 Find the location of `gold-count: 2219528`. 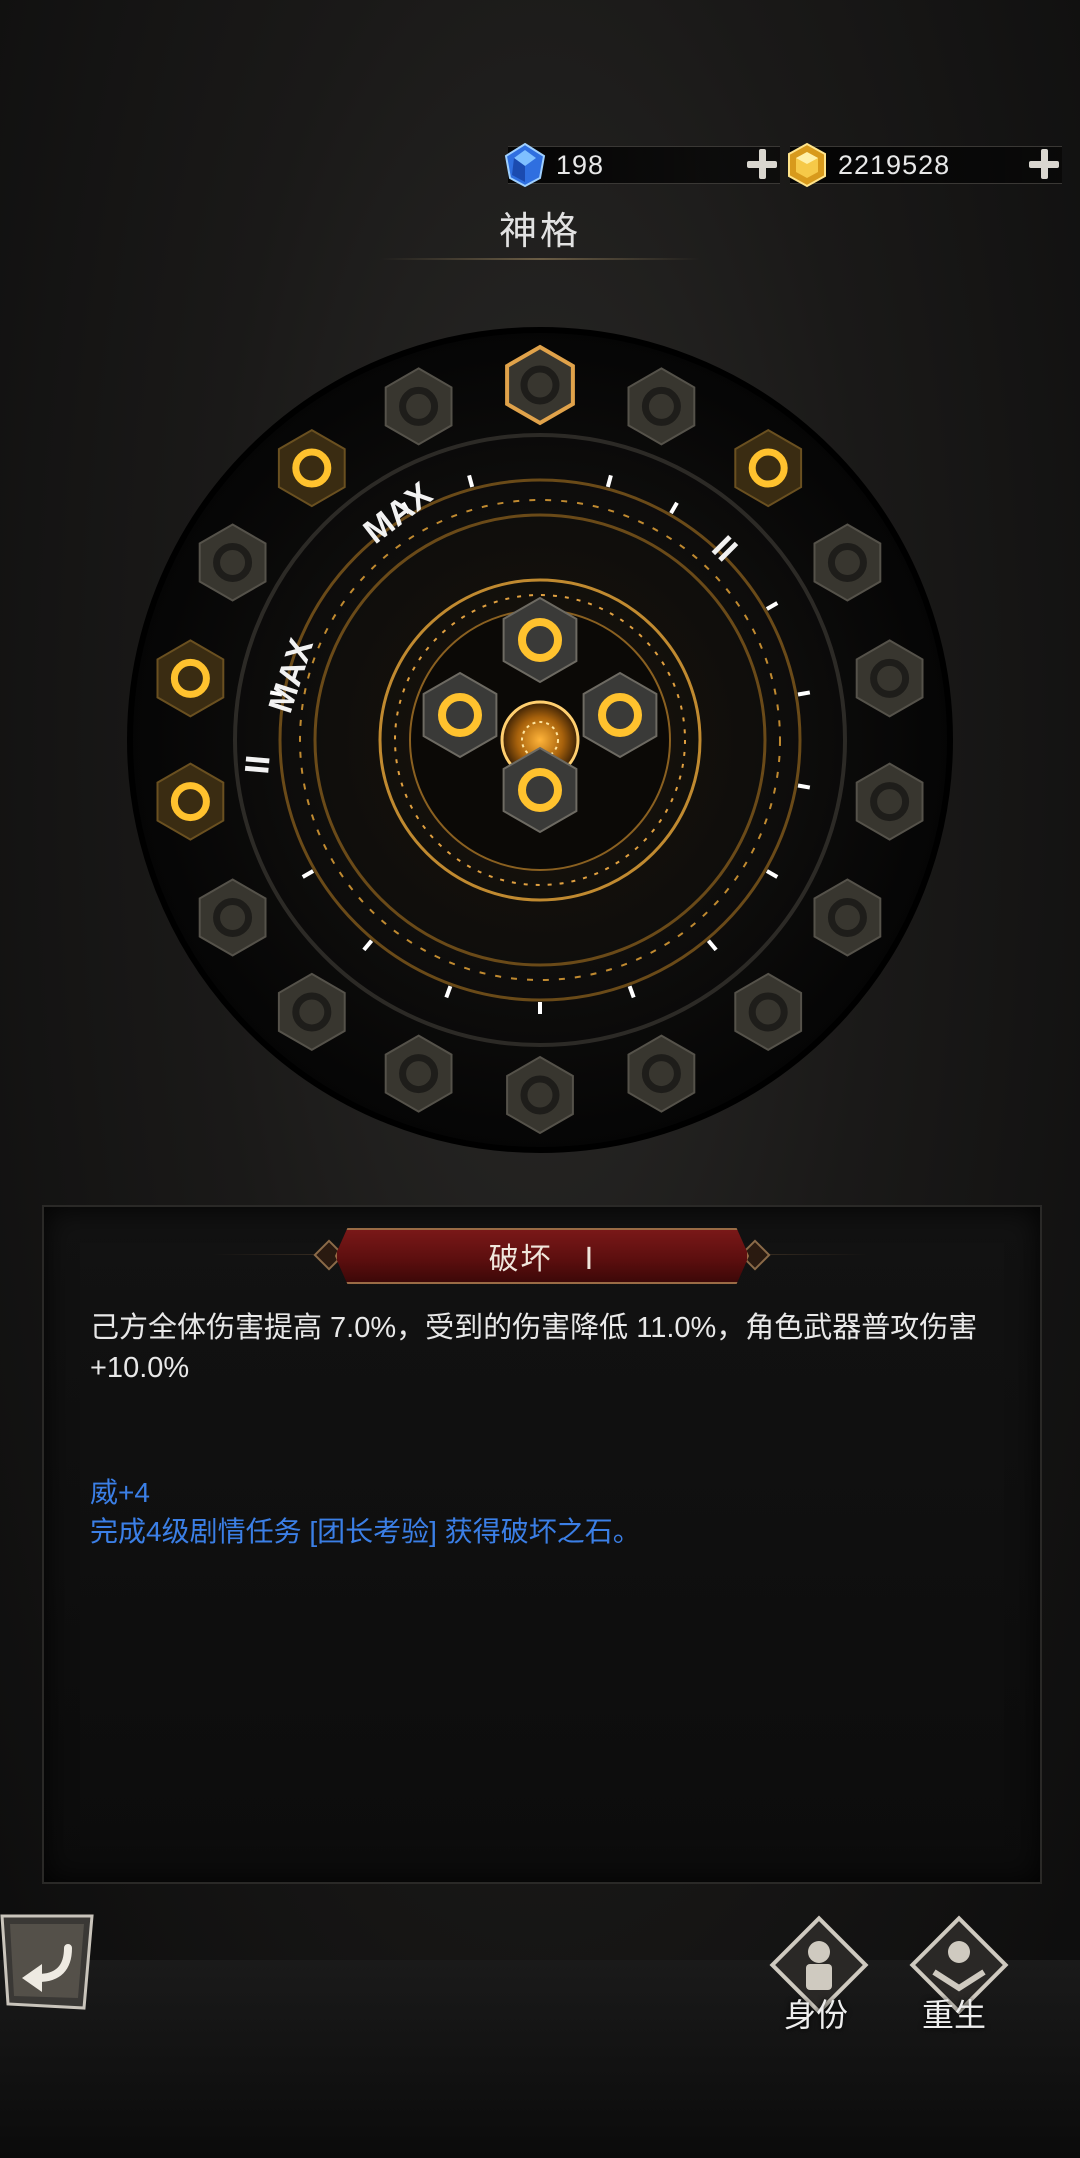

gold-count: 2219528 is located at coordinates (894, 164).